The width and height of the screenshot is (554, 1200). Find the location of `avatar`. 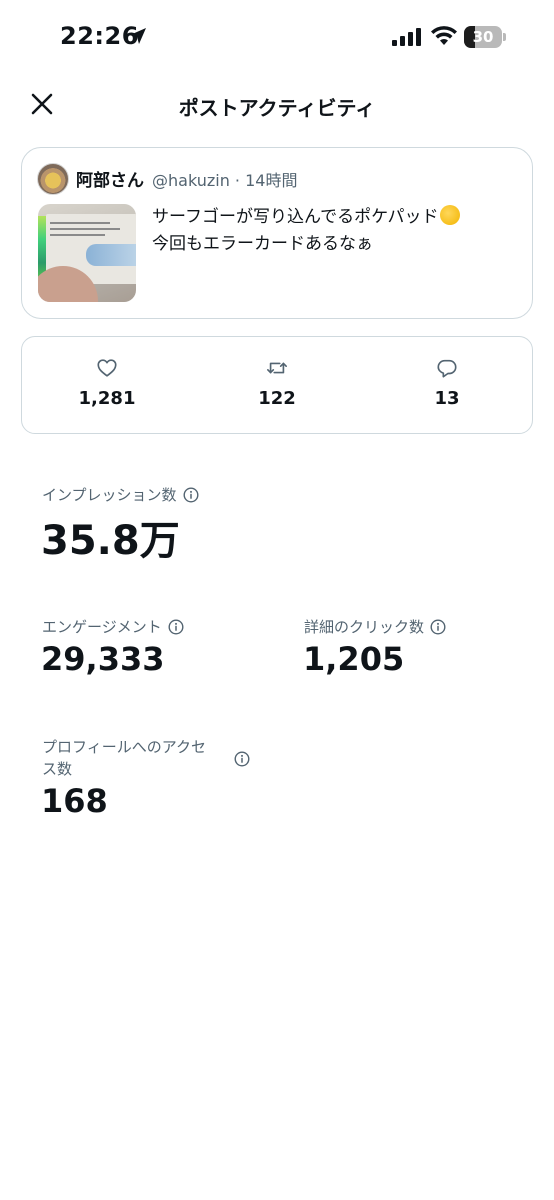

avatar is located at coordinates (53, 179).